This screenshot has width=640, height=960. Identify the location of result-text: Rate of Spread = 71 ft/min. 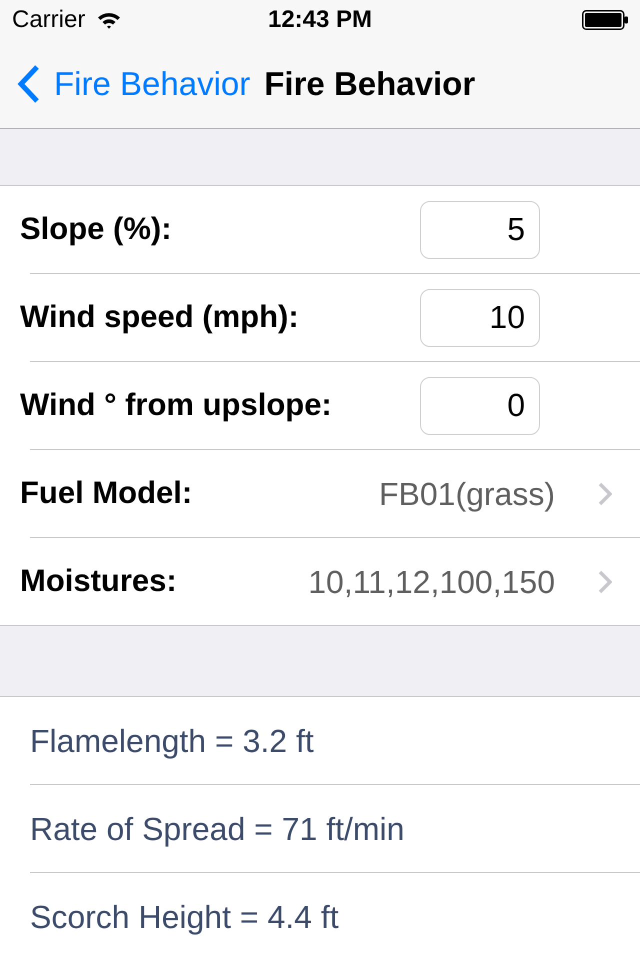
(217, 829).